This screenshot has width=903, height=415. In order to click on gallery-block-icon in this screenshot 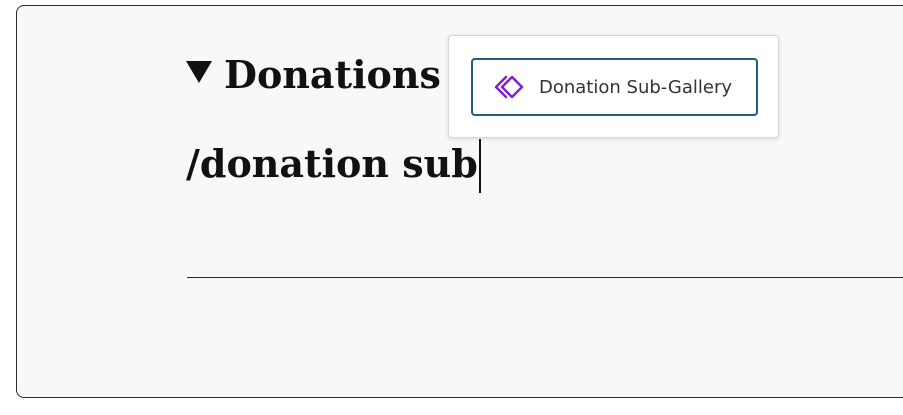, I will do `click(509, 87)`.